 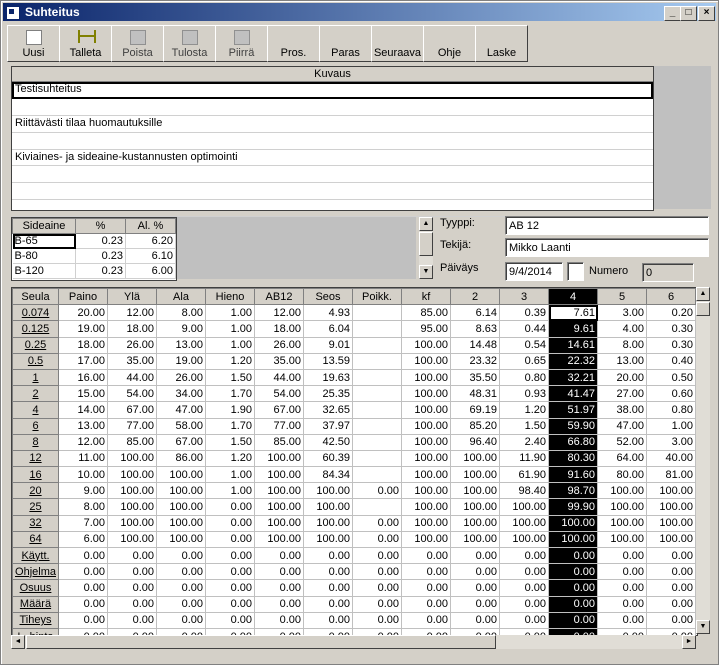 I want to click on grid-row-header: 0.25, so click(x=35, y=345).